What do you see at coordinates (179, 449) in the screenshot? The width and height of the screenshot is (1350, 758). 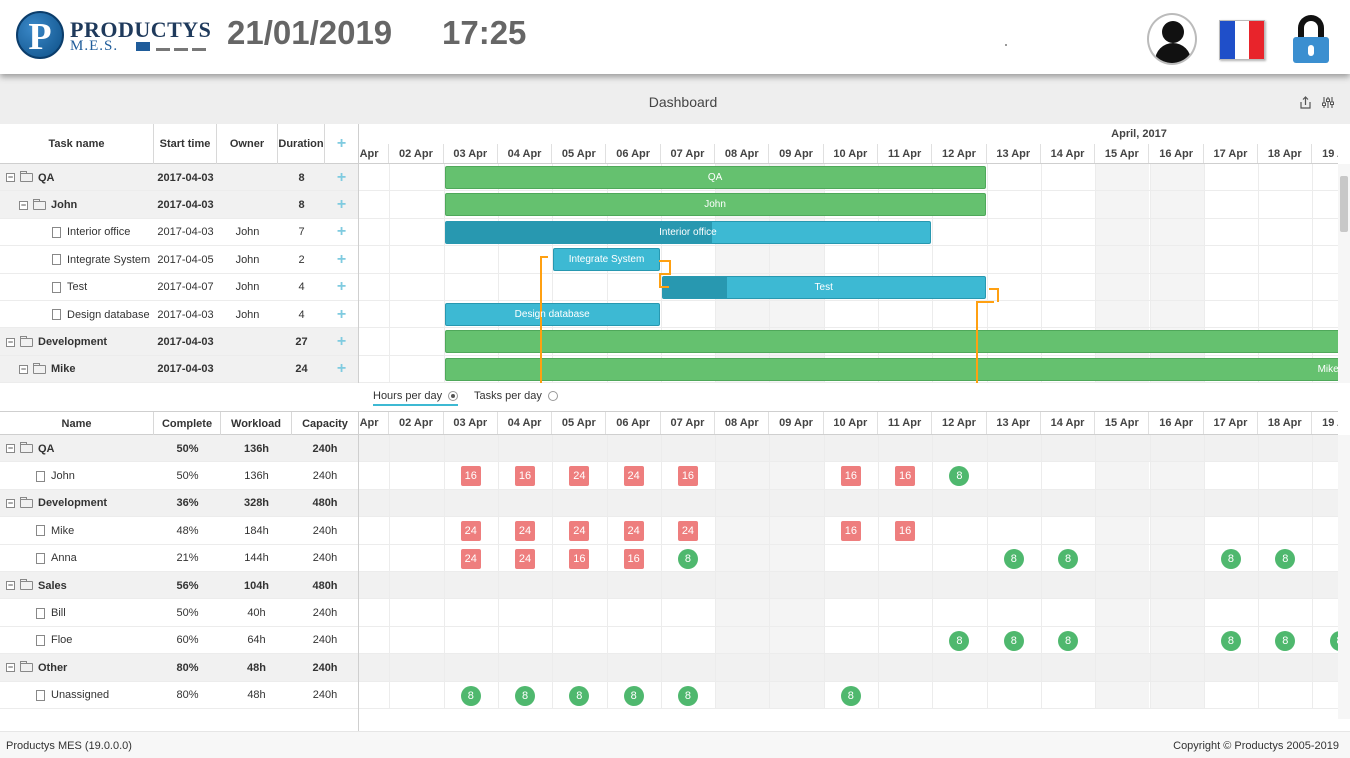 I see `resource-row: − QA 50% 136h 240h` at bounding box center [179, 449].